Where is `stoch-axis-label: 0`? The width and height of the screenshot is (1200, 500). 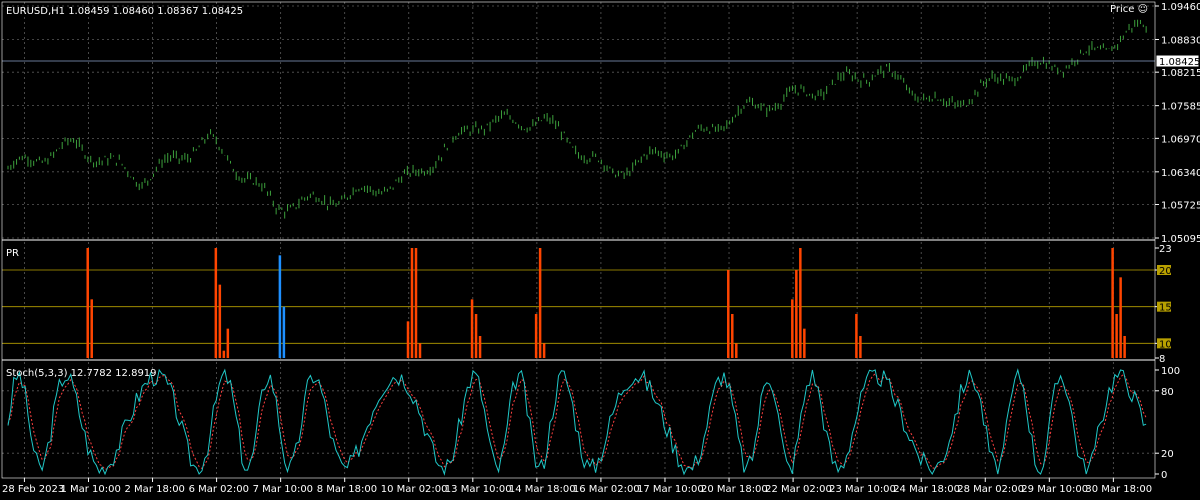
stoch-axis-label: 0 is located at coordinates (1164, 475).